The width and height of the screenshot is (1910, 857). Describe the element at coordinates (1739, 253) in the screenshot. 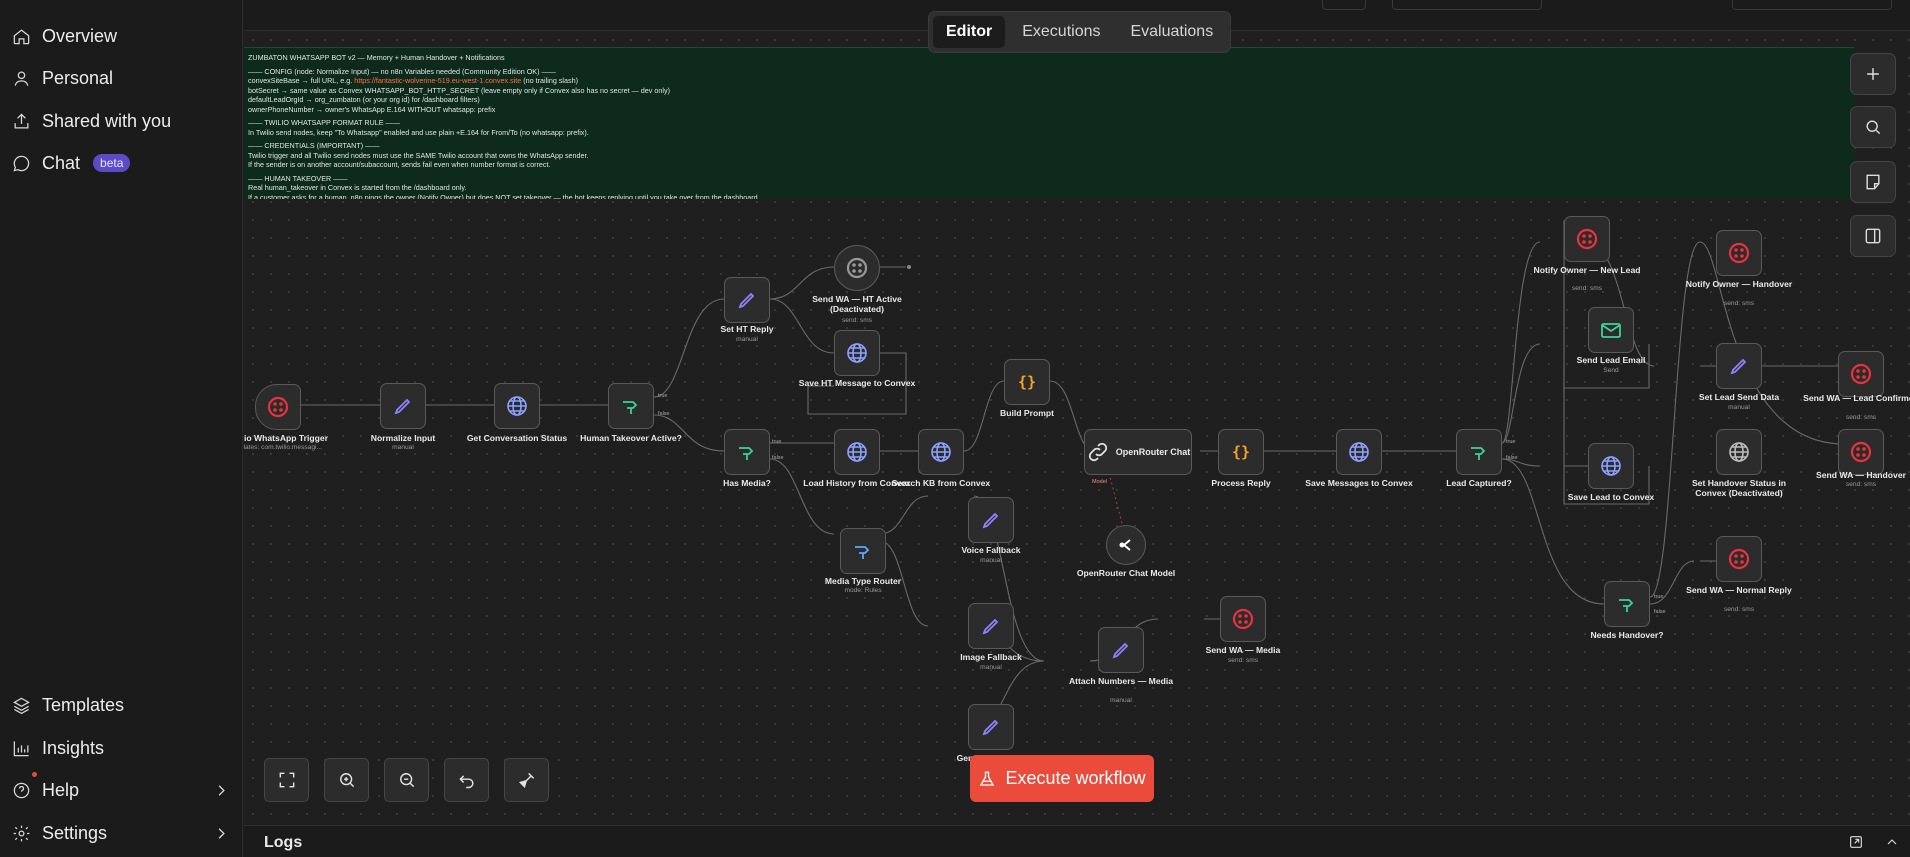

I see `node-notify-owner-handover` at that location.